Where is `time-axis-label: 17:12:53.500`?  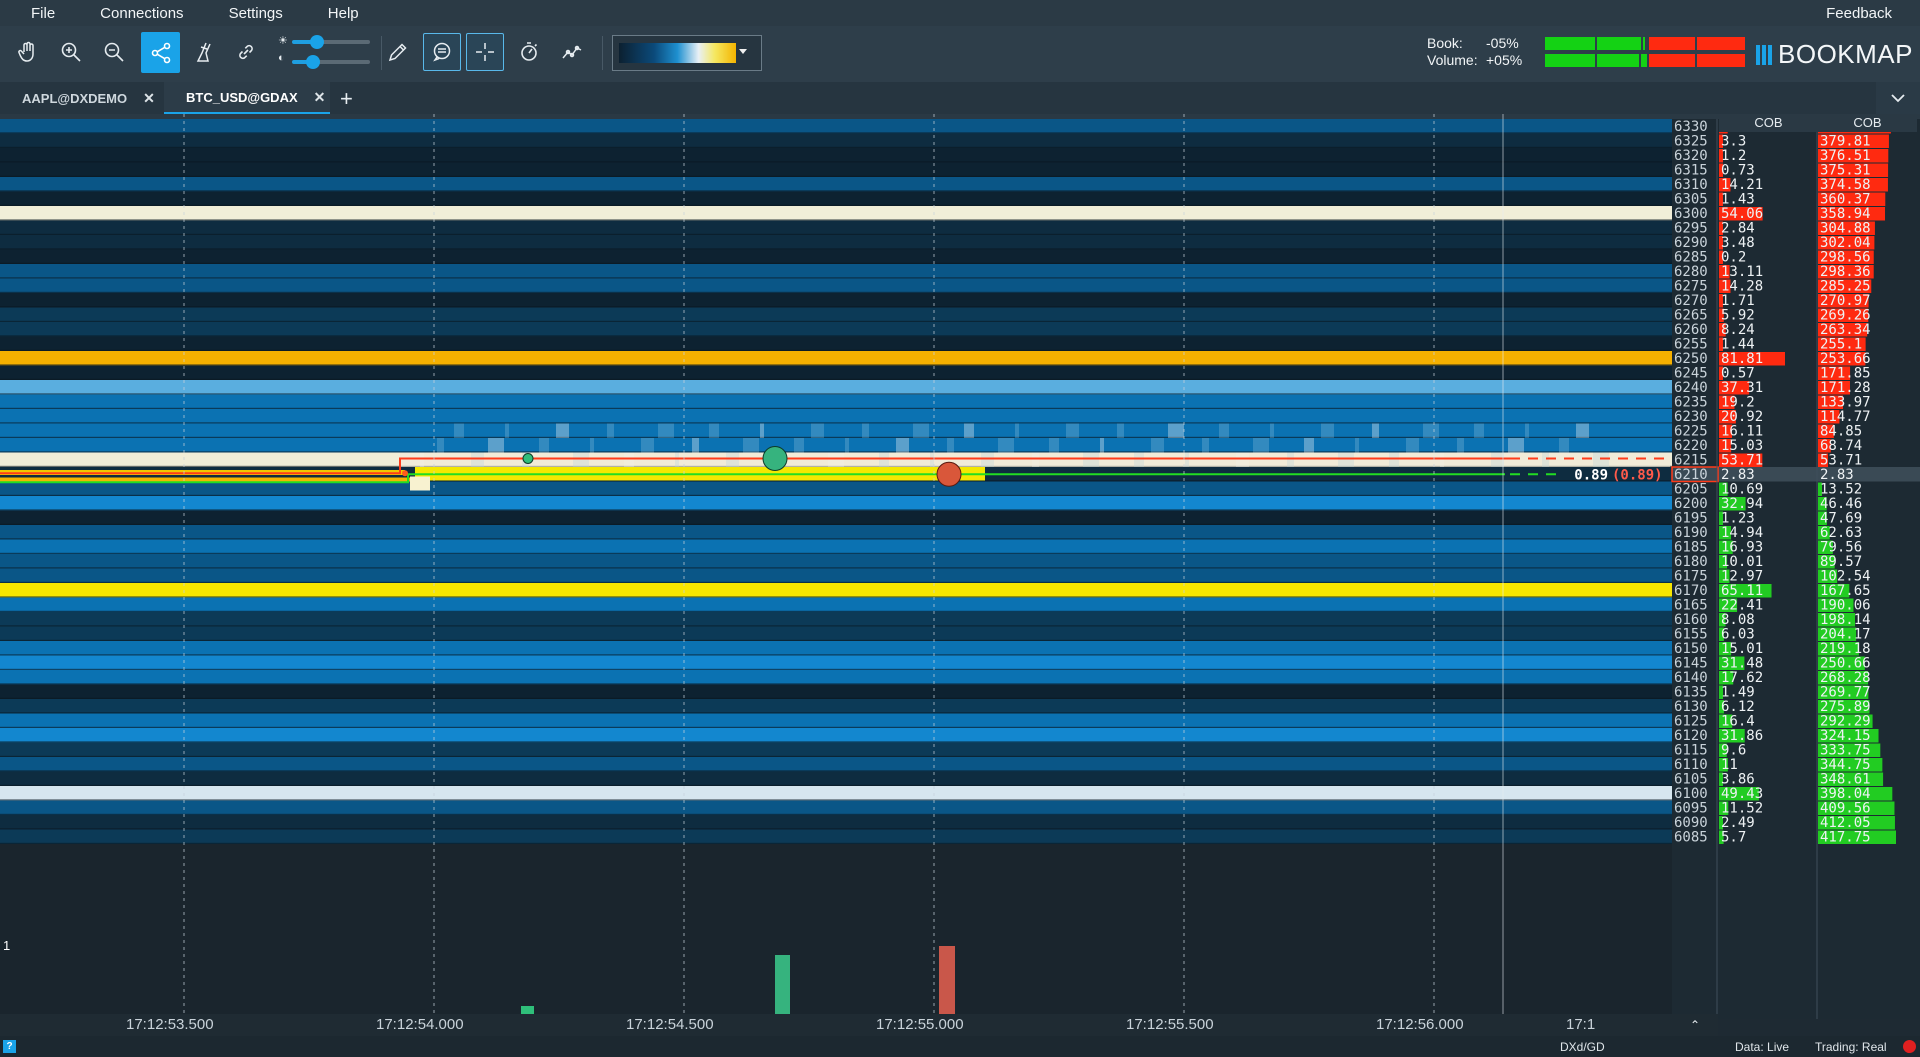
time-axis-label: 17:12:53.500 is located at coordinates (170, 1024).